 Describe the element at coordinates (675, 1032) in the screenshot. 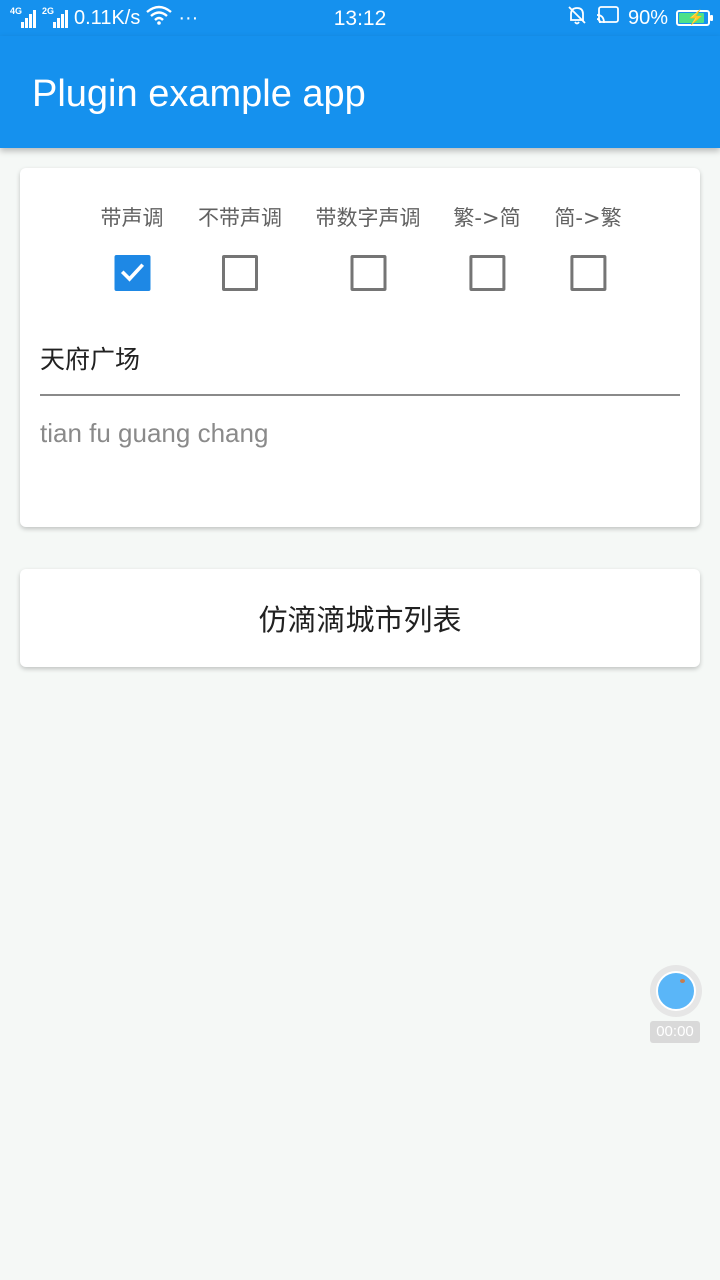

I see `recorder-time: 00:00` at that location.